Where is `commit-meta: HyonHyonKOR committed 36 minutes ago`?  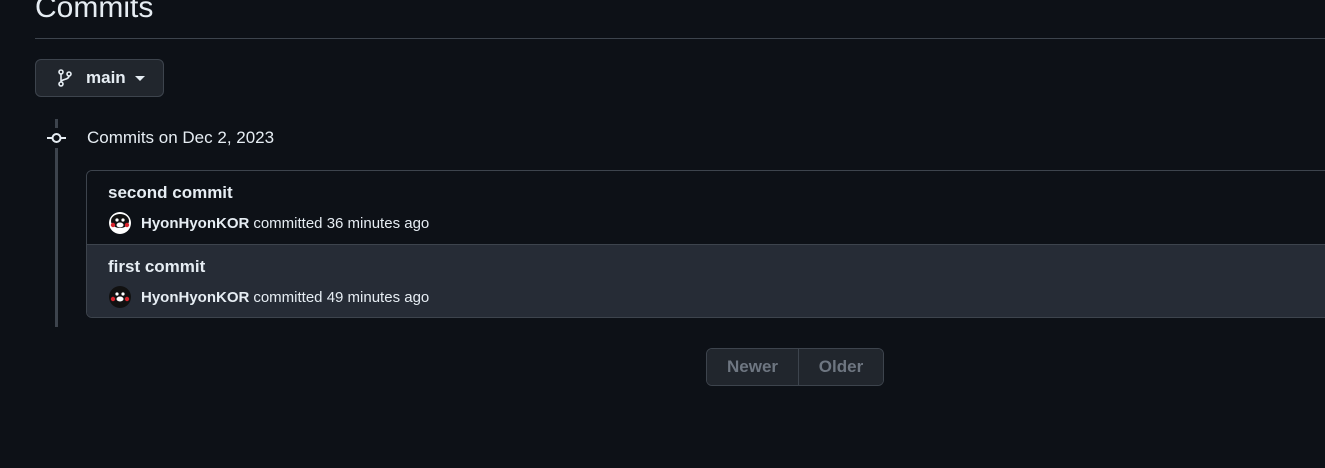 commit-meta: HyonHyonKOR committed 36 minutes ago is located at coordinates (268, 223).